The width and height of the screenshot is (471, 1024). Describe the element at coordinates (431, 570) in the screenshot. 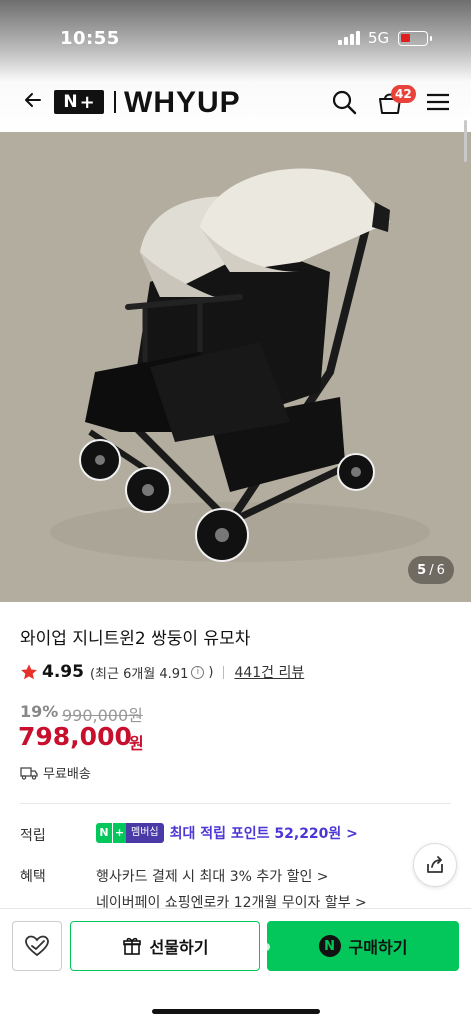

I see `image-counter: 5 / 6` at that location.